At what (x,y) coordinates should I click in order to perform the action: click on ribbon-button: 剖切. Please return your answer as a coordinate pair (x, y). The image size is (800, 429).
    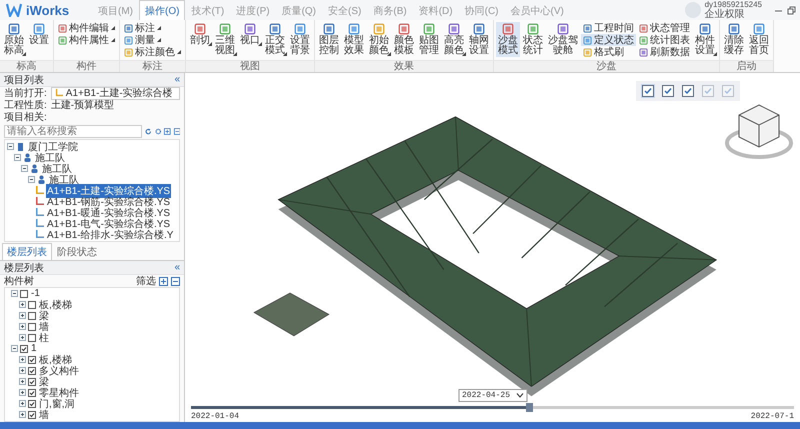
    Looking at the image, I should click on (200, 34).